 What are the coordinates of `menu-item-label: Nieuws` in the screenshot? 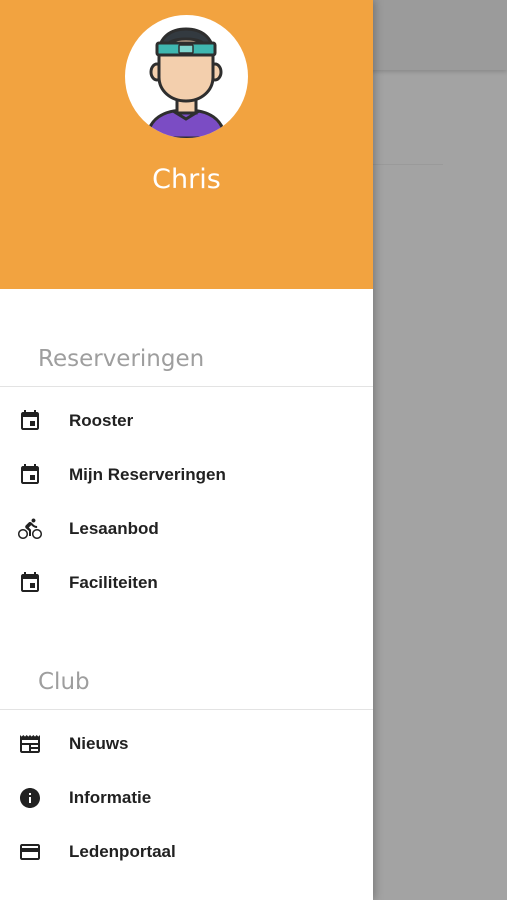 It's located at (99, 743).